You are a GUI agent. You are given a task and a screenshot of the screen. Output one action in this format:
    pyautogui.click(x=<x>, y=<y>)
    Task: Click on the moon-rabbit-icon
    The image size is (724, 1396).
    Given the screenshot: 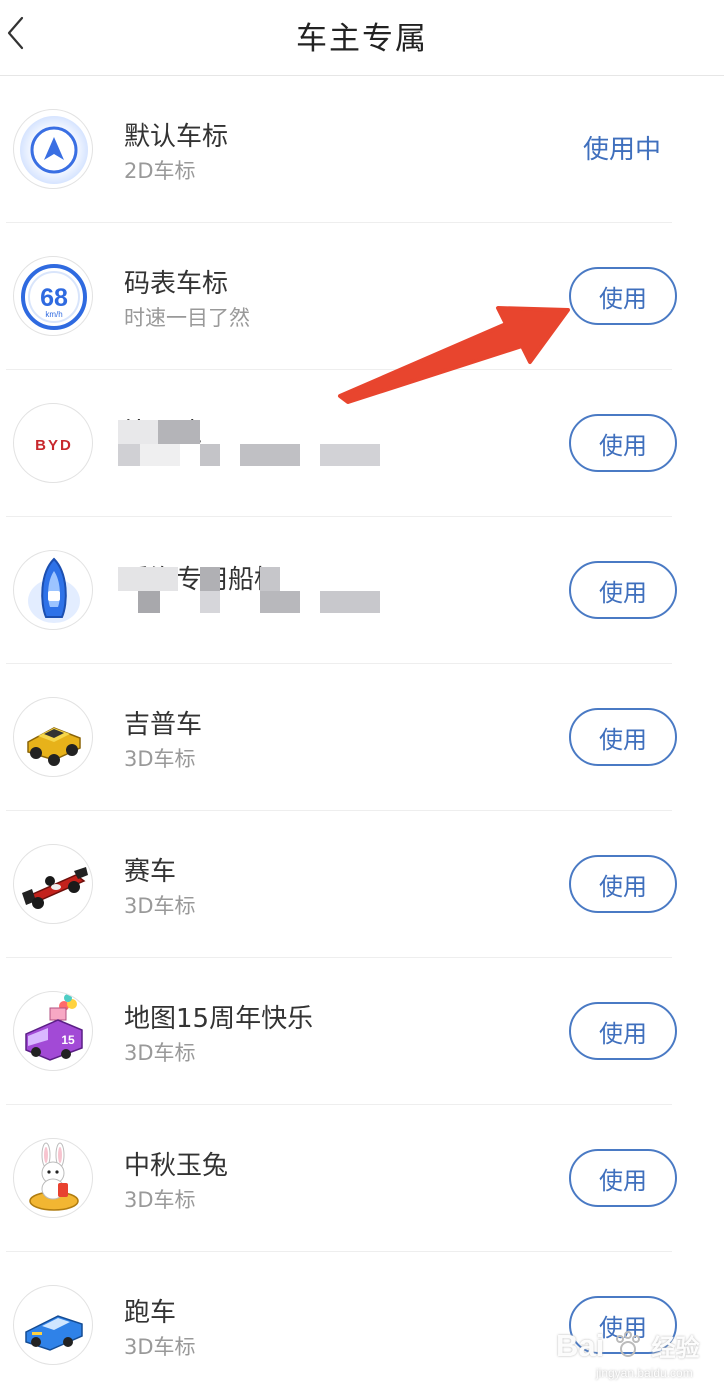 What is the action you would take?
    pyautogui.click(x=53, y=1178)
    